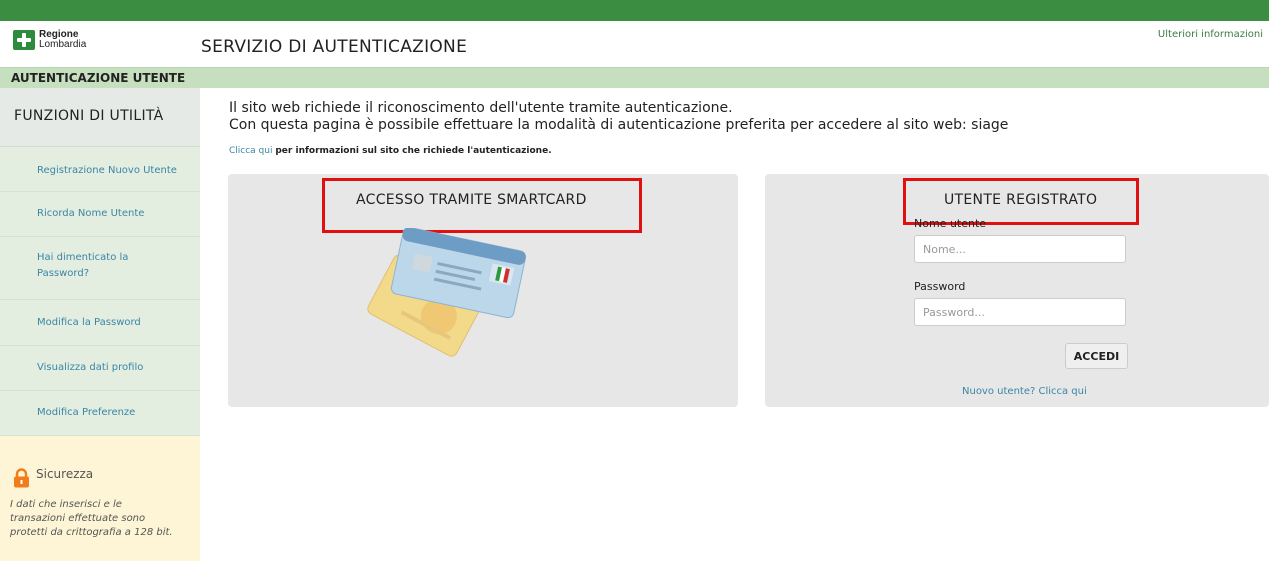  I want to click on sidebar-item-label-line2: Password?, so click(63, 273).